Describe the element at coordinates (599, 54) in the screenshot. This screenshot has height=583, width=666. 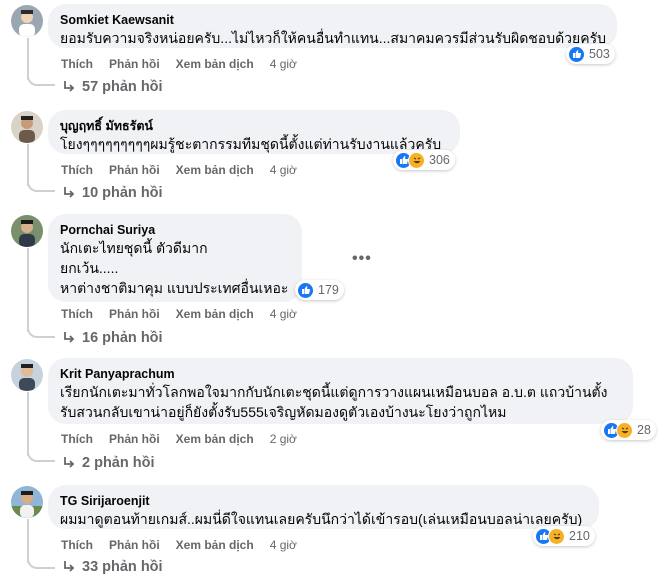
I see `reaction-count: 503` at that location.